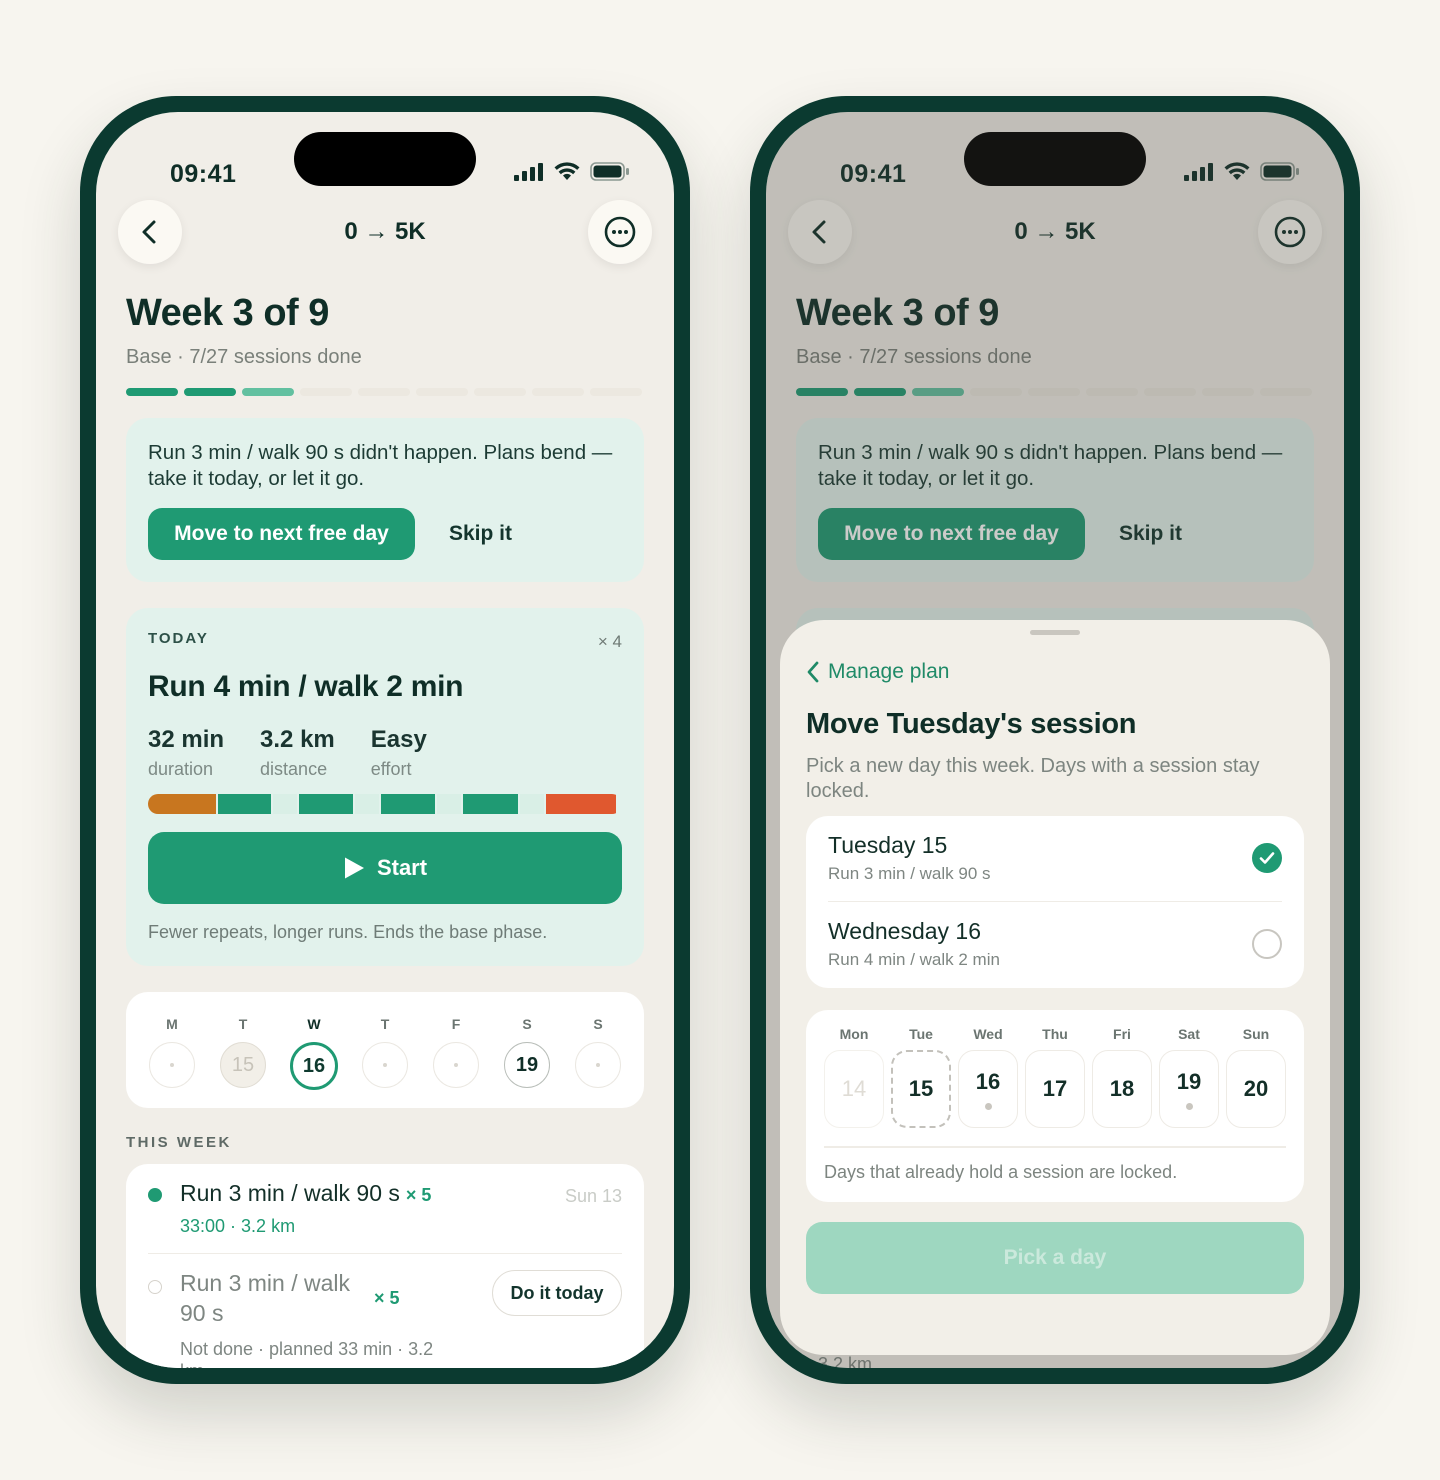  I want to click on day-wed: Wed 16, so click(988, 1077).